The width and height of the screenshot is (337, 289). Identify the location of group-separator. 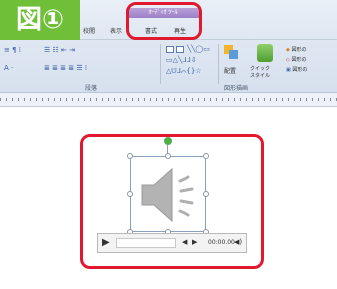
(160, 64).